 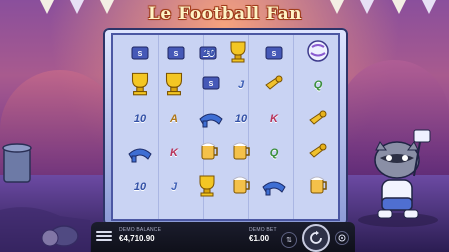 What do you see at coordinates (398, 178) in the screenshot?
I see `raccoon-mascot` at bounding box center [398, 178].